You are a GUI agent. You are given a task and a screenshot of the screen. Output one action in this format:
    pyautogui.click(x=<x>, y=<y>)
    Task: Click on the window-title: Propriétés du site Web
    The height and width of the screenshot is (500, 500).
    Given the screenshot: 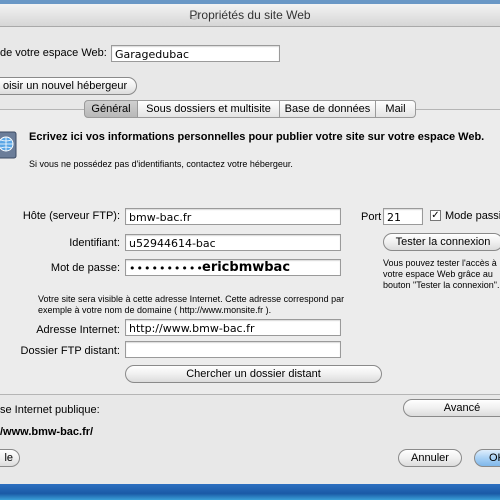 What is the action you would take?
    pyautogui.click(x=250, y=15)
    